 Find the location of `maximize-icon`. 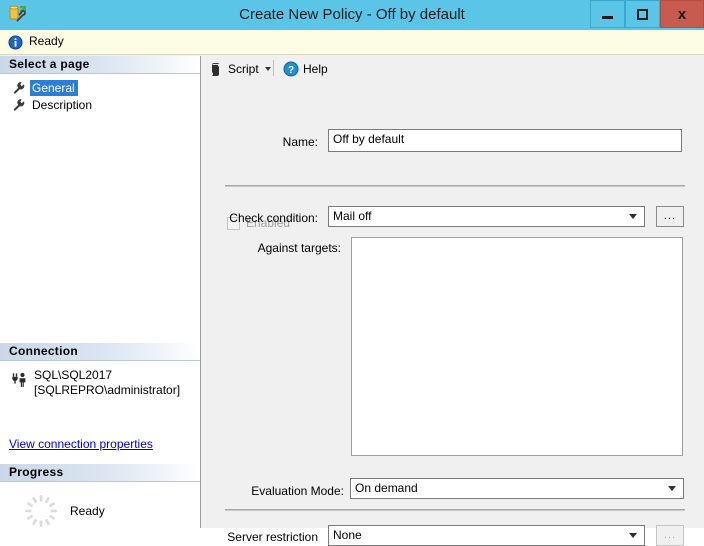

maximize-icon is located at coordinates (642, 14).